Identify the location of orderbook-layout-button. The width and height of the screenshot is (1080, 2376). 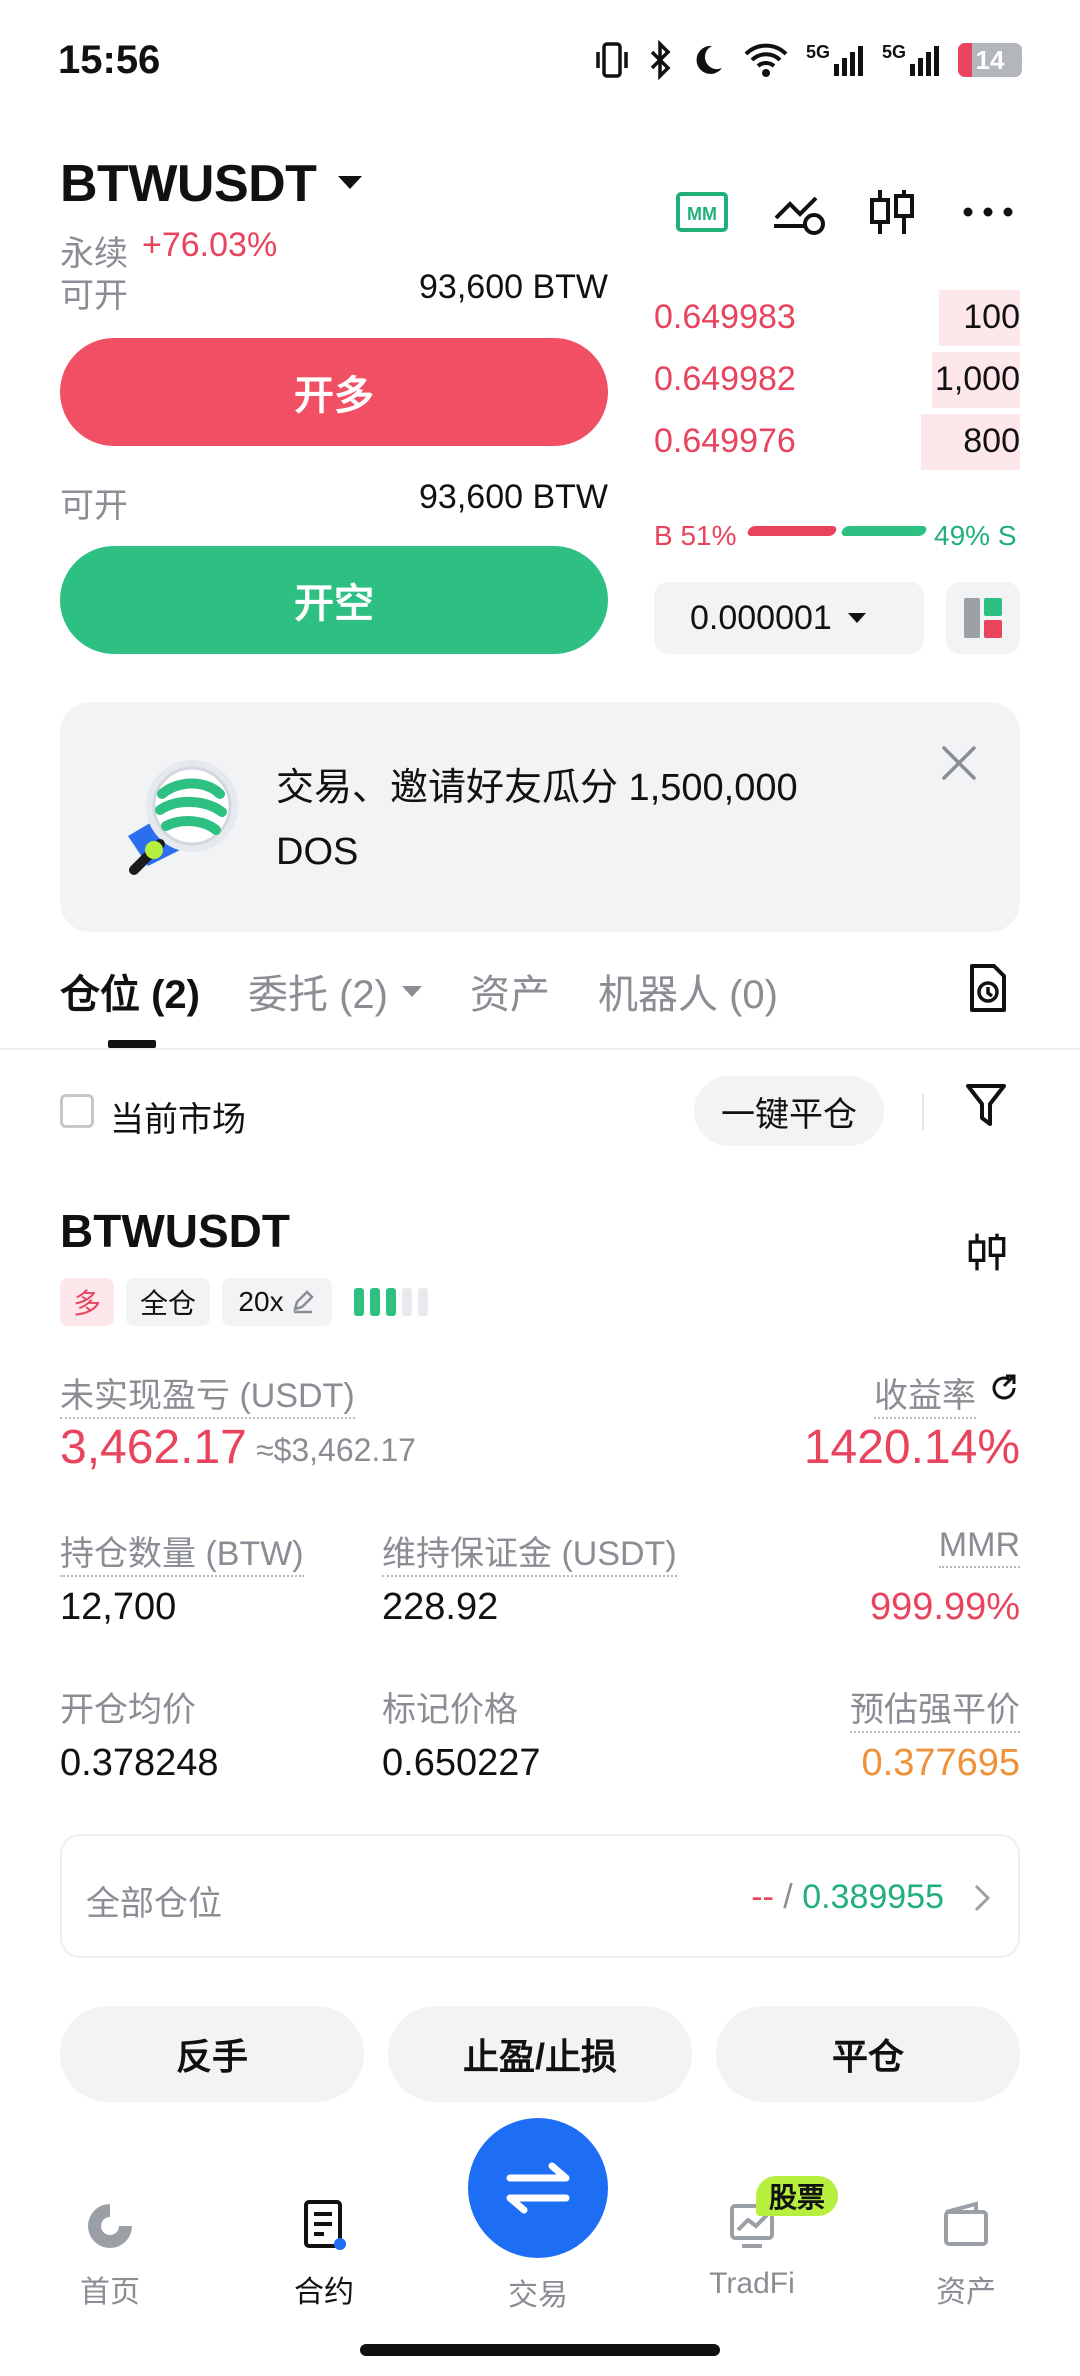
(983, 618).